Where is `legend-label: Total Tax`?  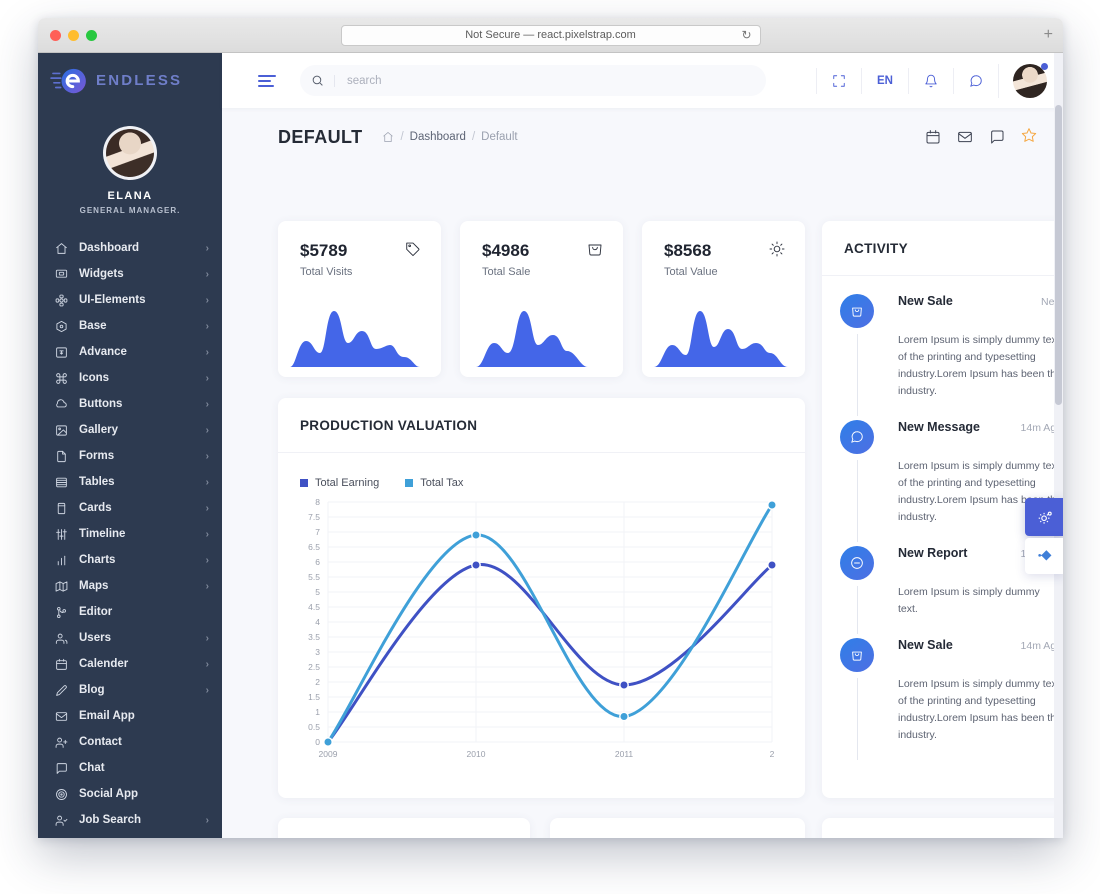
legend-label: Total Tax is located at coordinates (442, 483).